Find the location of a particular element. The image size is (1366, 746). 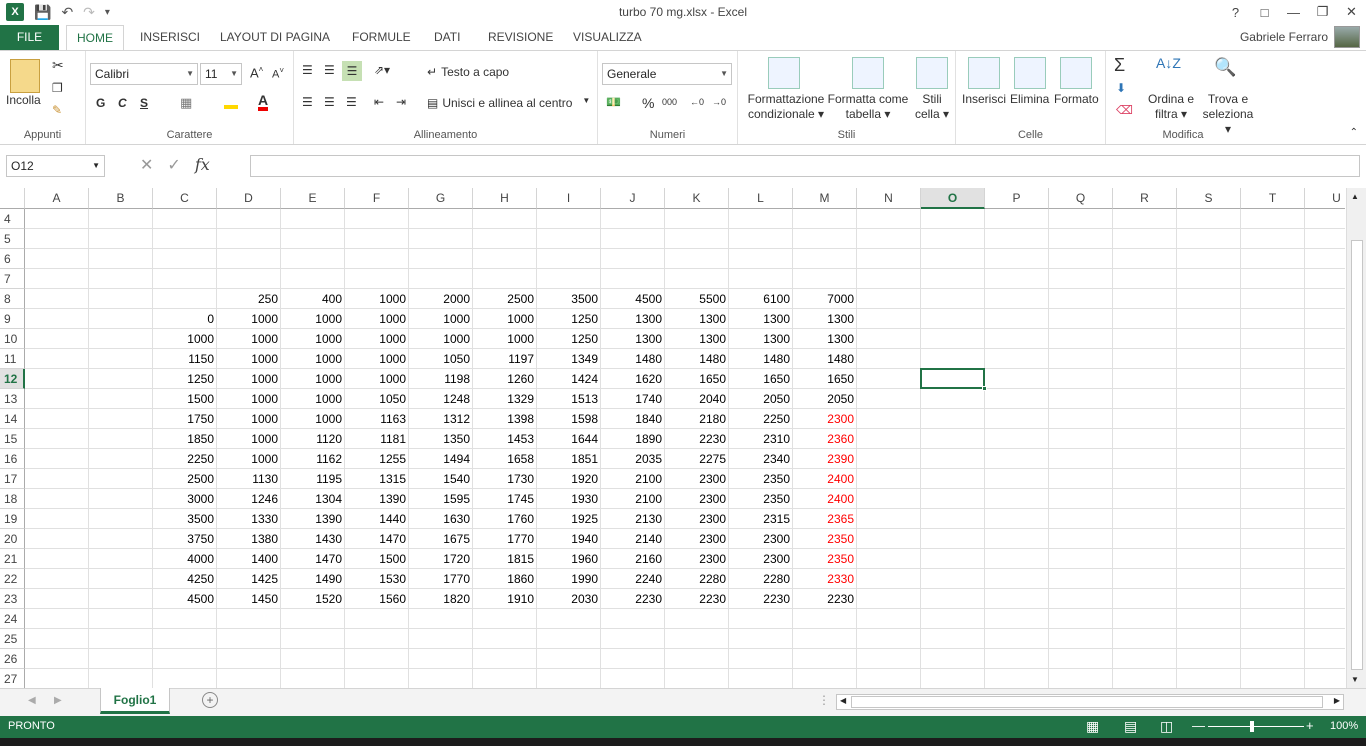

zoom-out-icon: — is located at coordinates (1198, 725).